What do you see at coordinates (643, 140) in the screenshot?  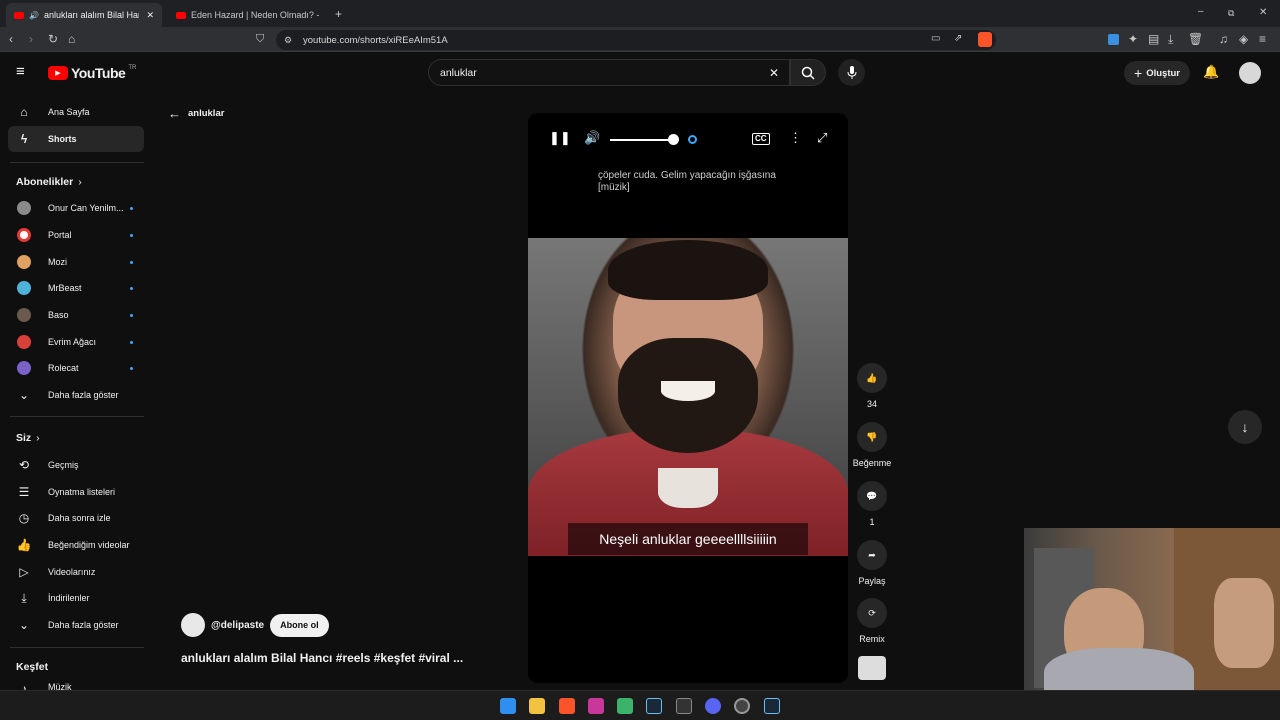 I see `volume-slider` at bounding box center [643, 140].